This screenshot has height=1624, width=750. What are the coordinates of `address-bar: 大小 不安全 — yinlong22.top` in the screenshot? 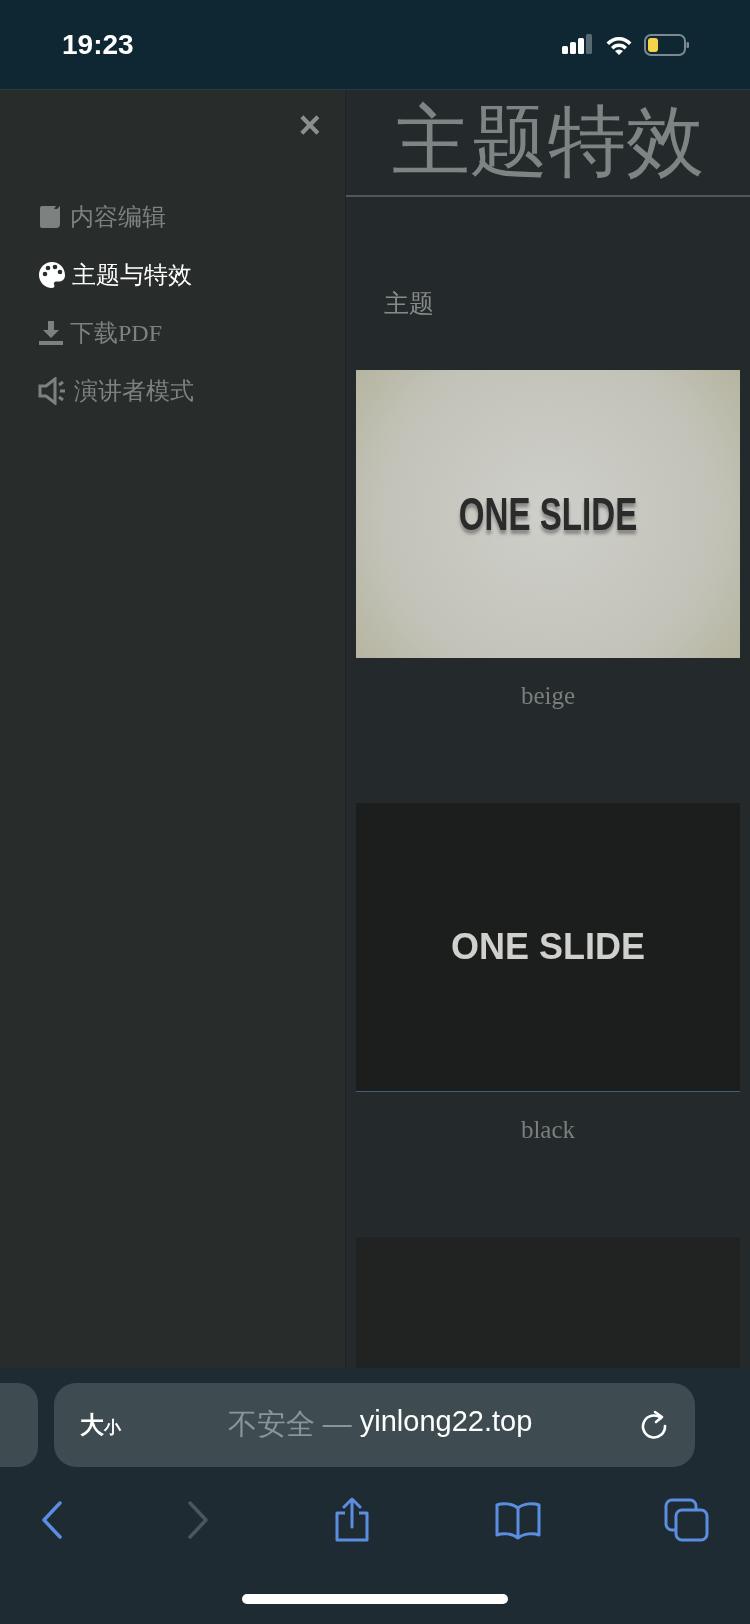 It's located at (374, 1425).